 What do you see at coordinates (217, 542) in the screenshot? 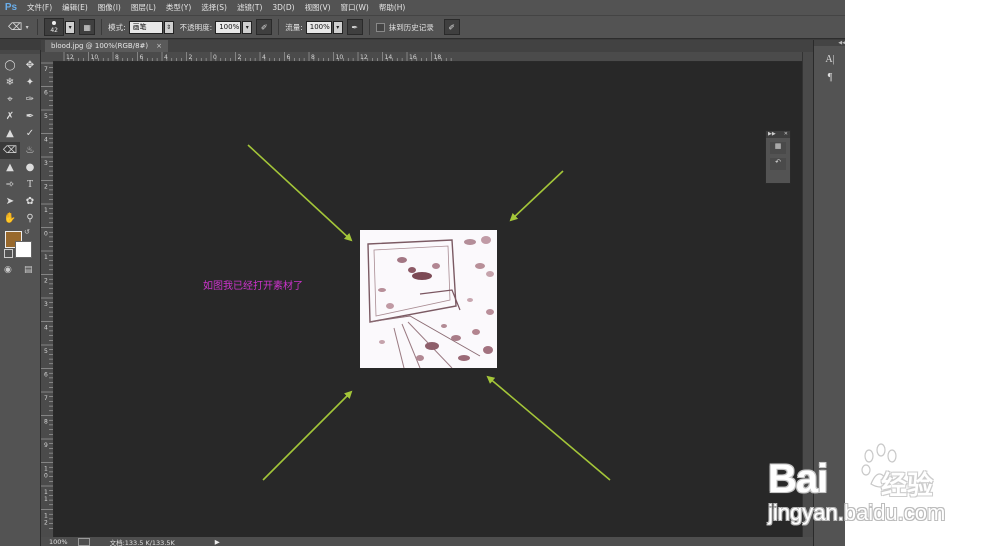
I see `play-icon: ▶` at bounding box center [217, 542].